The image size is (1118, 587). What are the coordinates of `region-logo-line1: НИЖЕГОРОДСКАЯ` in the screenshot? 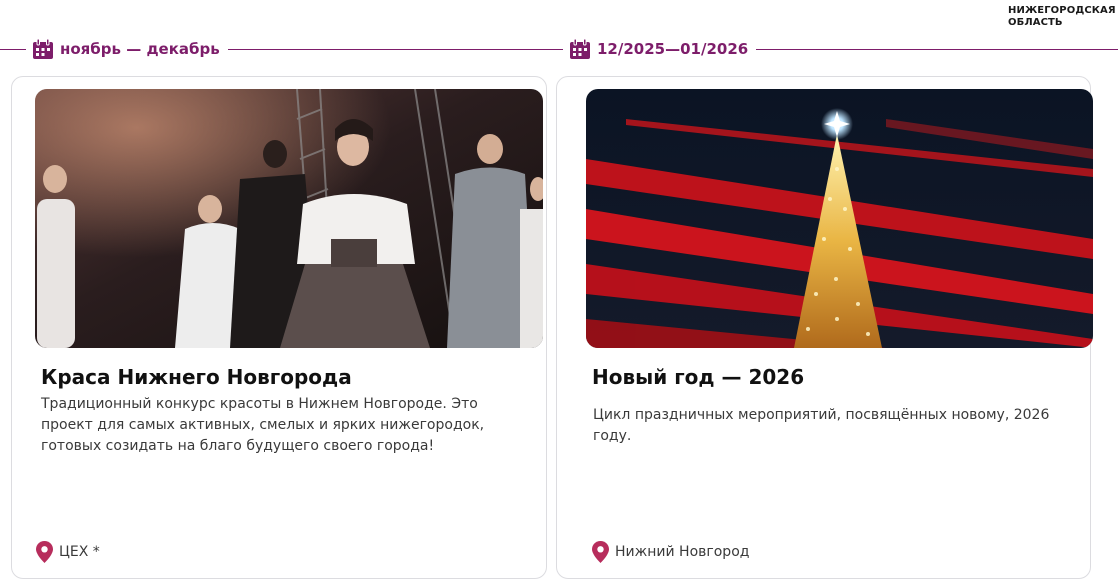 It's located at (1062, 10).